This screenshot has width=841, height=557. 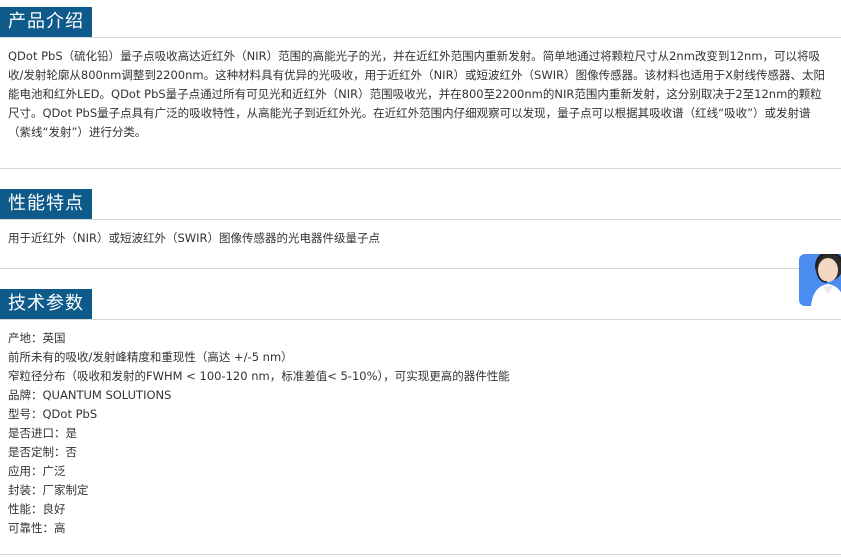 I want to click on features-title: 性能特点, so click(x=46, y=204).